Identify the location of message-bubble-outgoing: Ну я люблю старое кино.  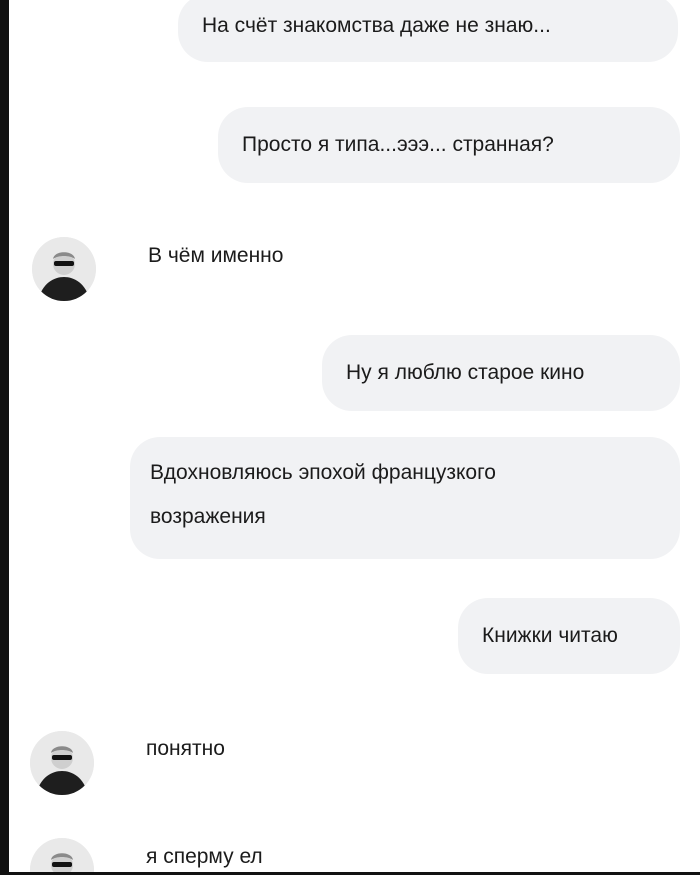
(501, 373).